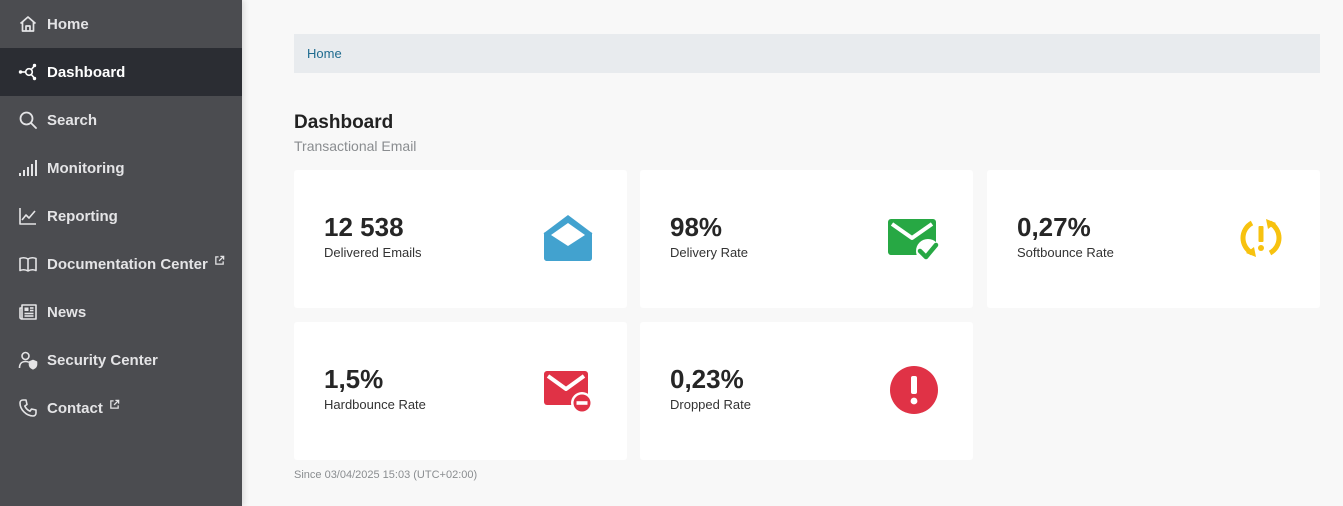 This screenshot has width=1343, height=506. Describe the element at coordinates (28, 360) in the screenshot. I see `user-shield-icon` at that location.